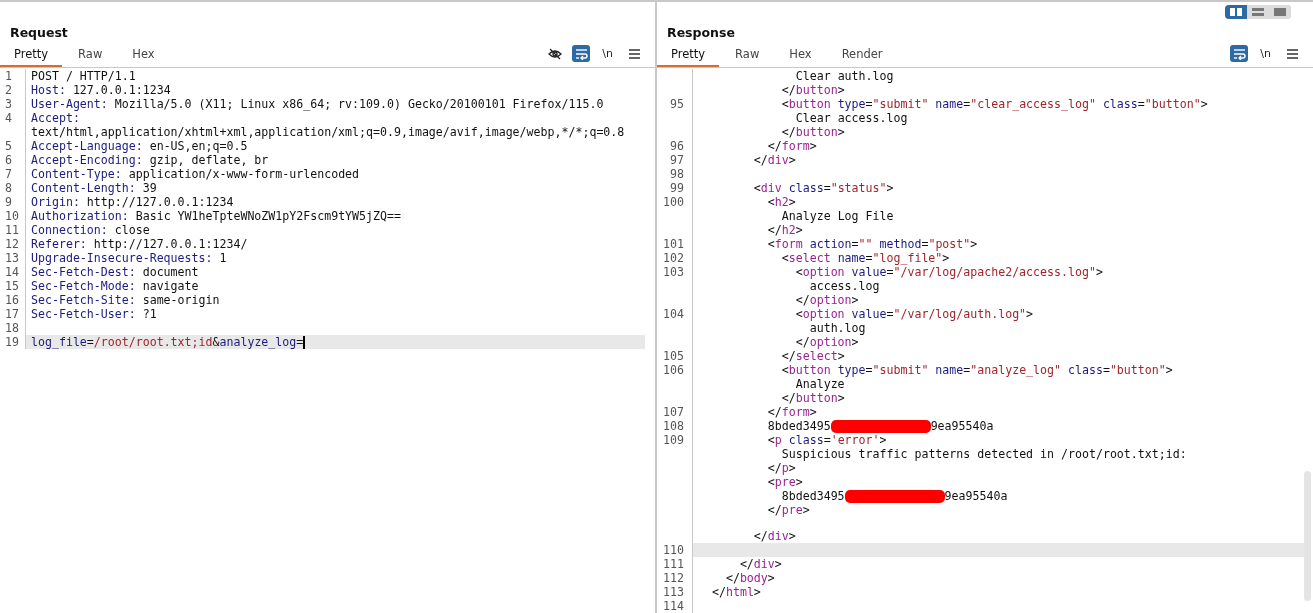  Describe the element at coordinates (94, 314) in the screenshot. I see `code-line: Sec-Fetch-User: ?1` at that location.